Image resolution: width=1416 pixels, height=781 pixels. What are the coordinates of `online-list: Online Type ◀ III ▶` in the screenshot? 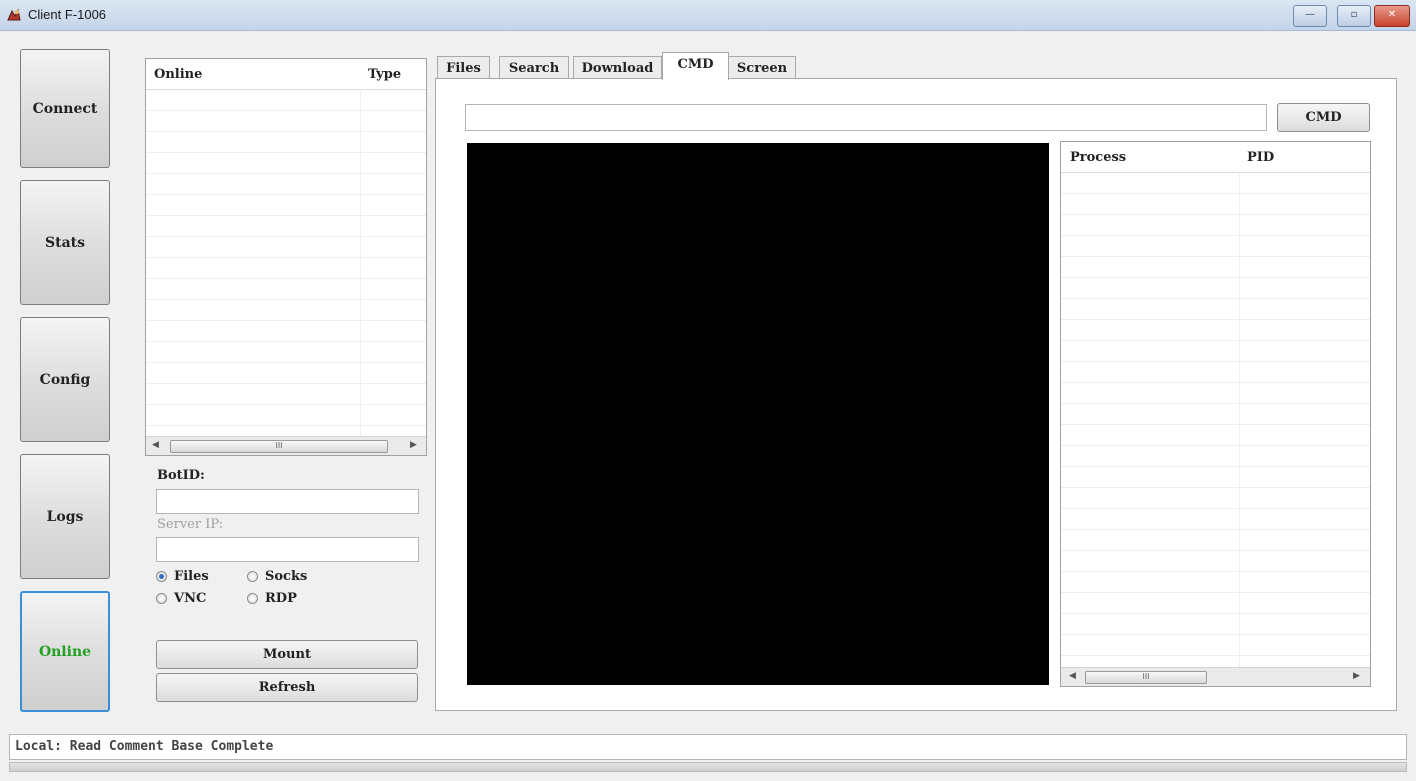 It's located at (286, 257).